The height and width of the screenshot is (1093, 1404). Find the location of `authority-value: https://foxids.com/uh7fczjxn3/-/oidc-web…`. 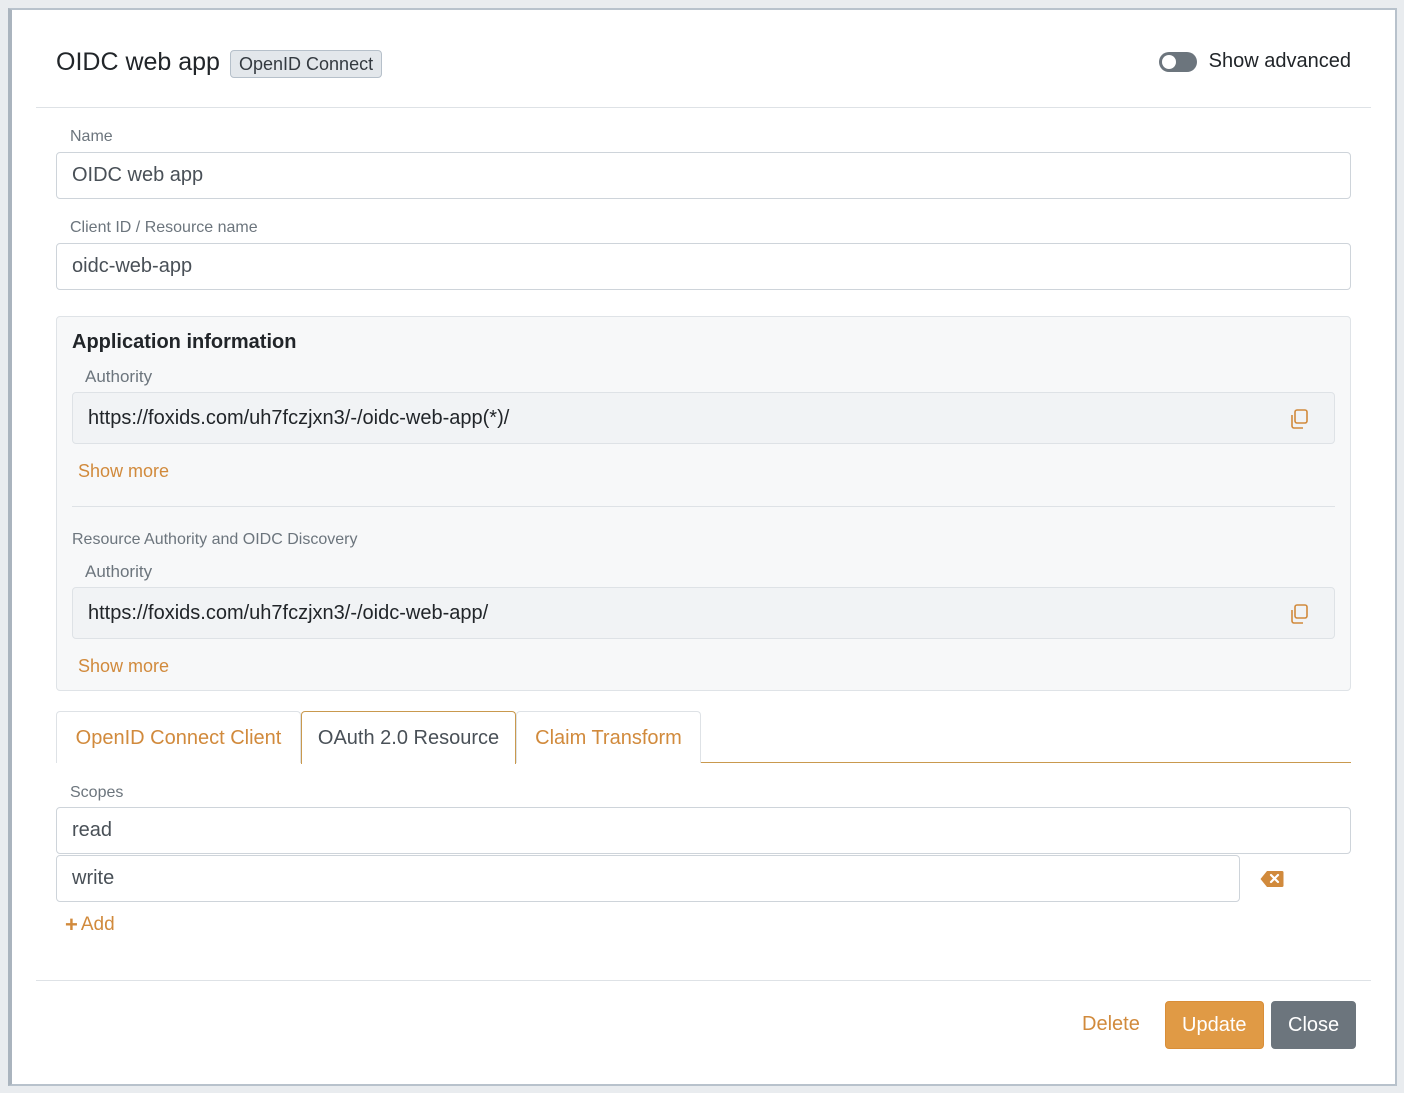

authority-value: https://foxids.com/uh7fczjxn3/-/oidc-web… is located at coordinates (299, 418).